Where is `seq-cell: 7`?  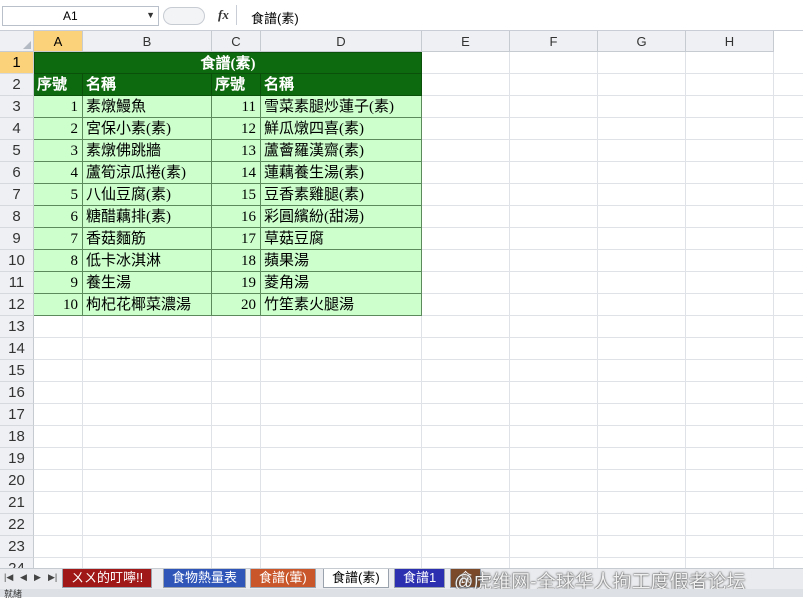 seq-cell: 7 is located at coordinates (58, 239).